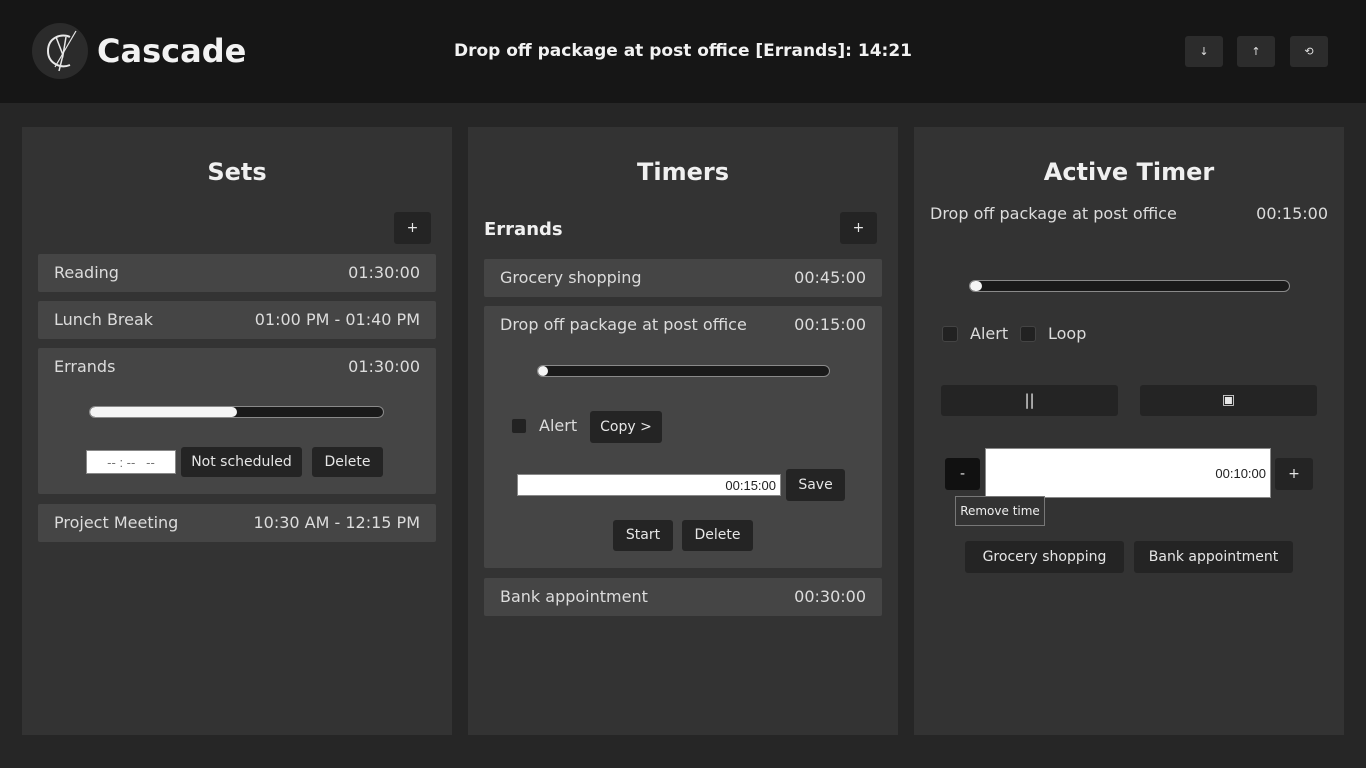  I want to click on active-timer-time: 00:15:00, so click(1292, 213).